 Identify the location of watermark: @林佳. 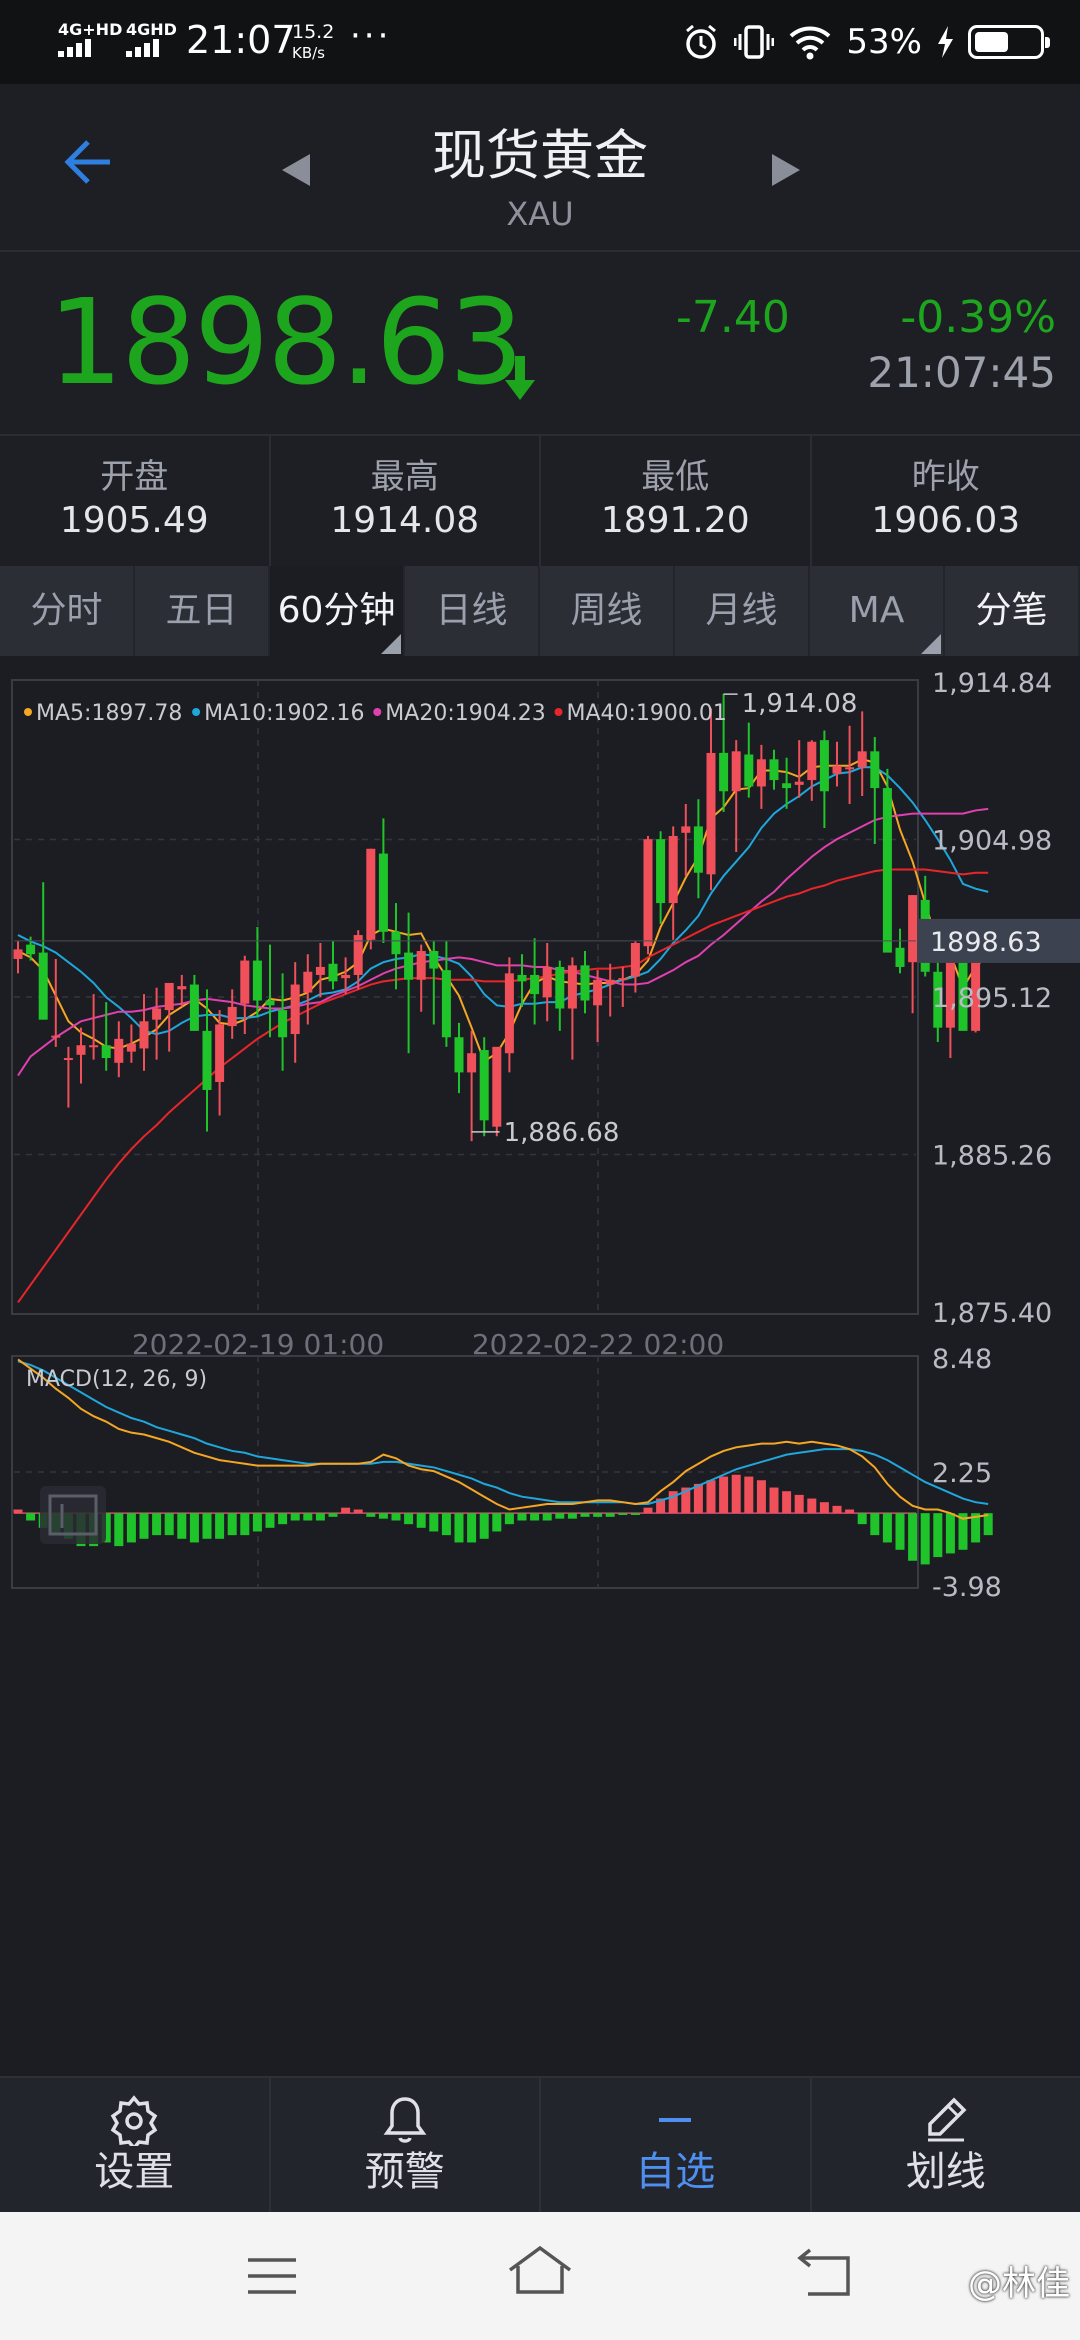
(1019, 2284).